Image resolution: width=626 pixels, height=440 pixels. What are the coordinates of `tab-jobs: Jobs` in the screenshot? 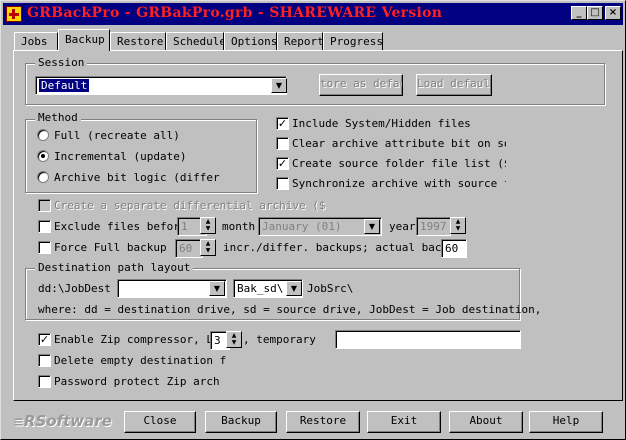 It's located at (36, 41).